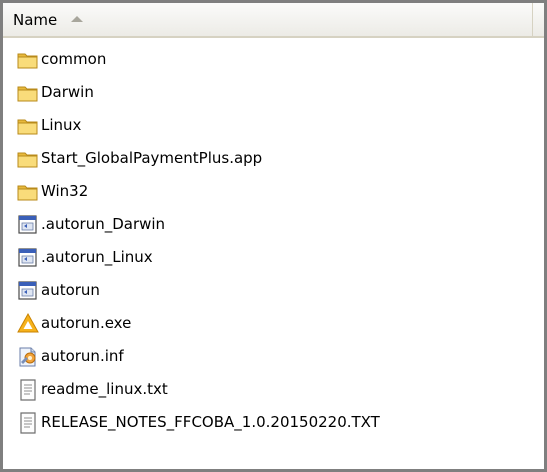 The height and width of the screenshot is (472, 547). Describe the element at coordinates (276, 290) in the screenshot. I see `file-row: autorun` at that location.